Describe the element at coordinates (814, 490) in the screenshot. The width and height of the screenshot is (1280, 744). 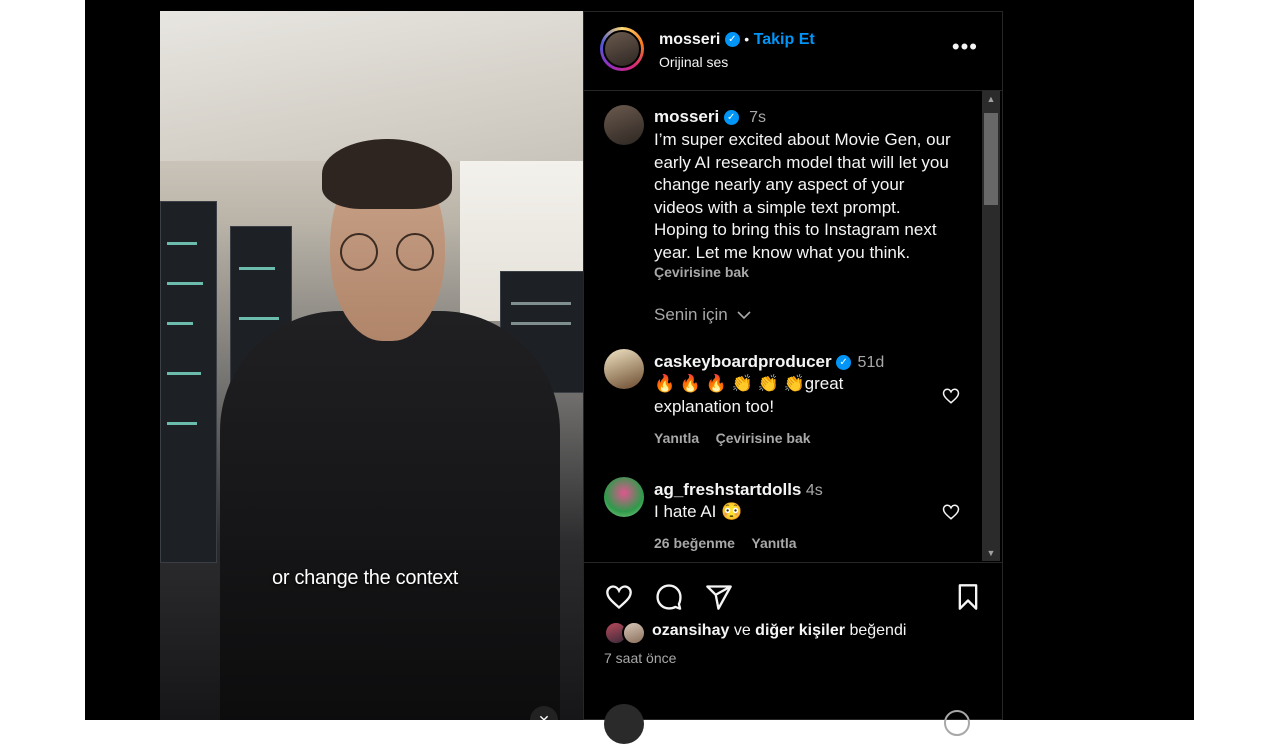
I see `comment-time: 4s` at that location.